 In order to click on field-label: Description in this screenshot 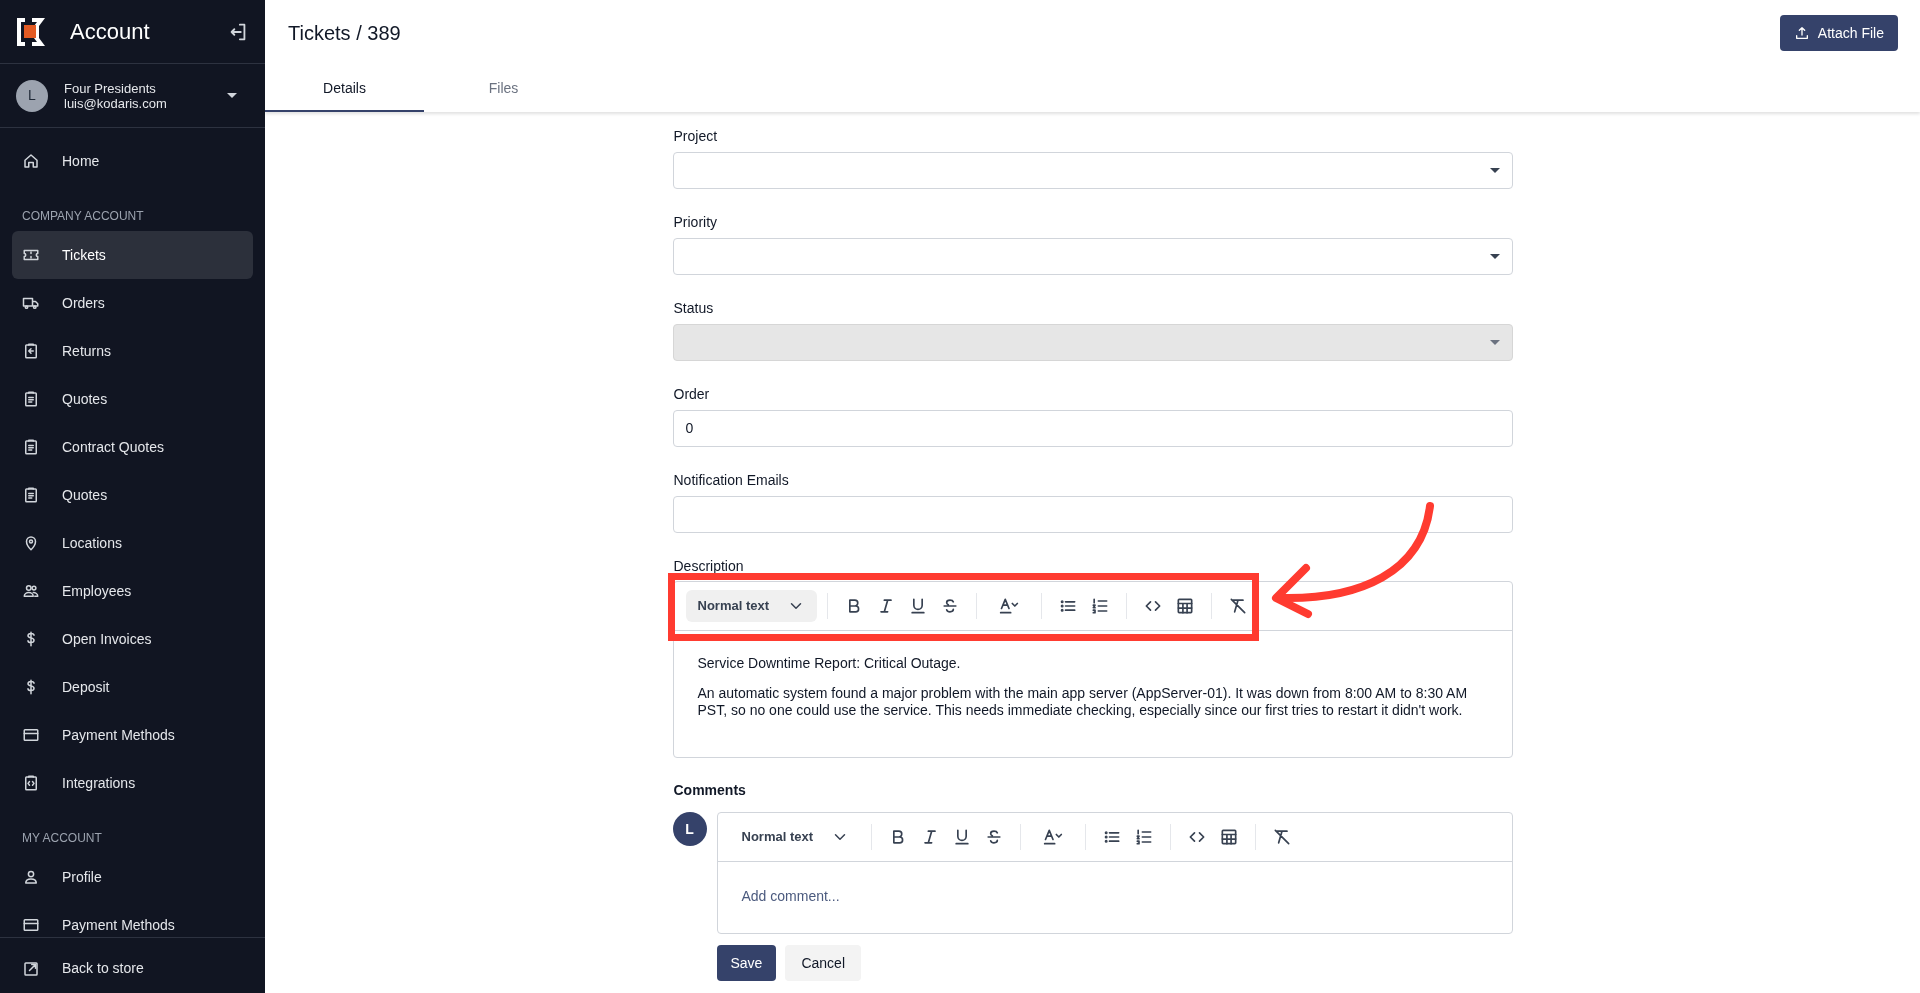, I will do `click(709, 566)`.